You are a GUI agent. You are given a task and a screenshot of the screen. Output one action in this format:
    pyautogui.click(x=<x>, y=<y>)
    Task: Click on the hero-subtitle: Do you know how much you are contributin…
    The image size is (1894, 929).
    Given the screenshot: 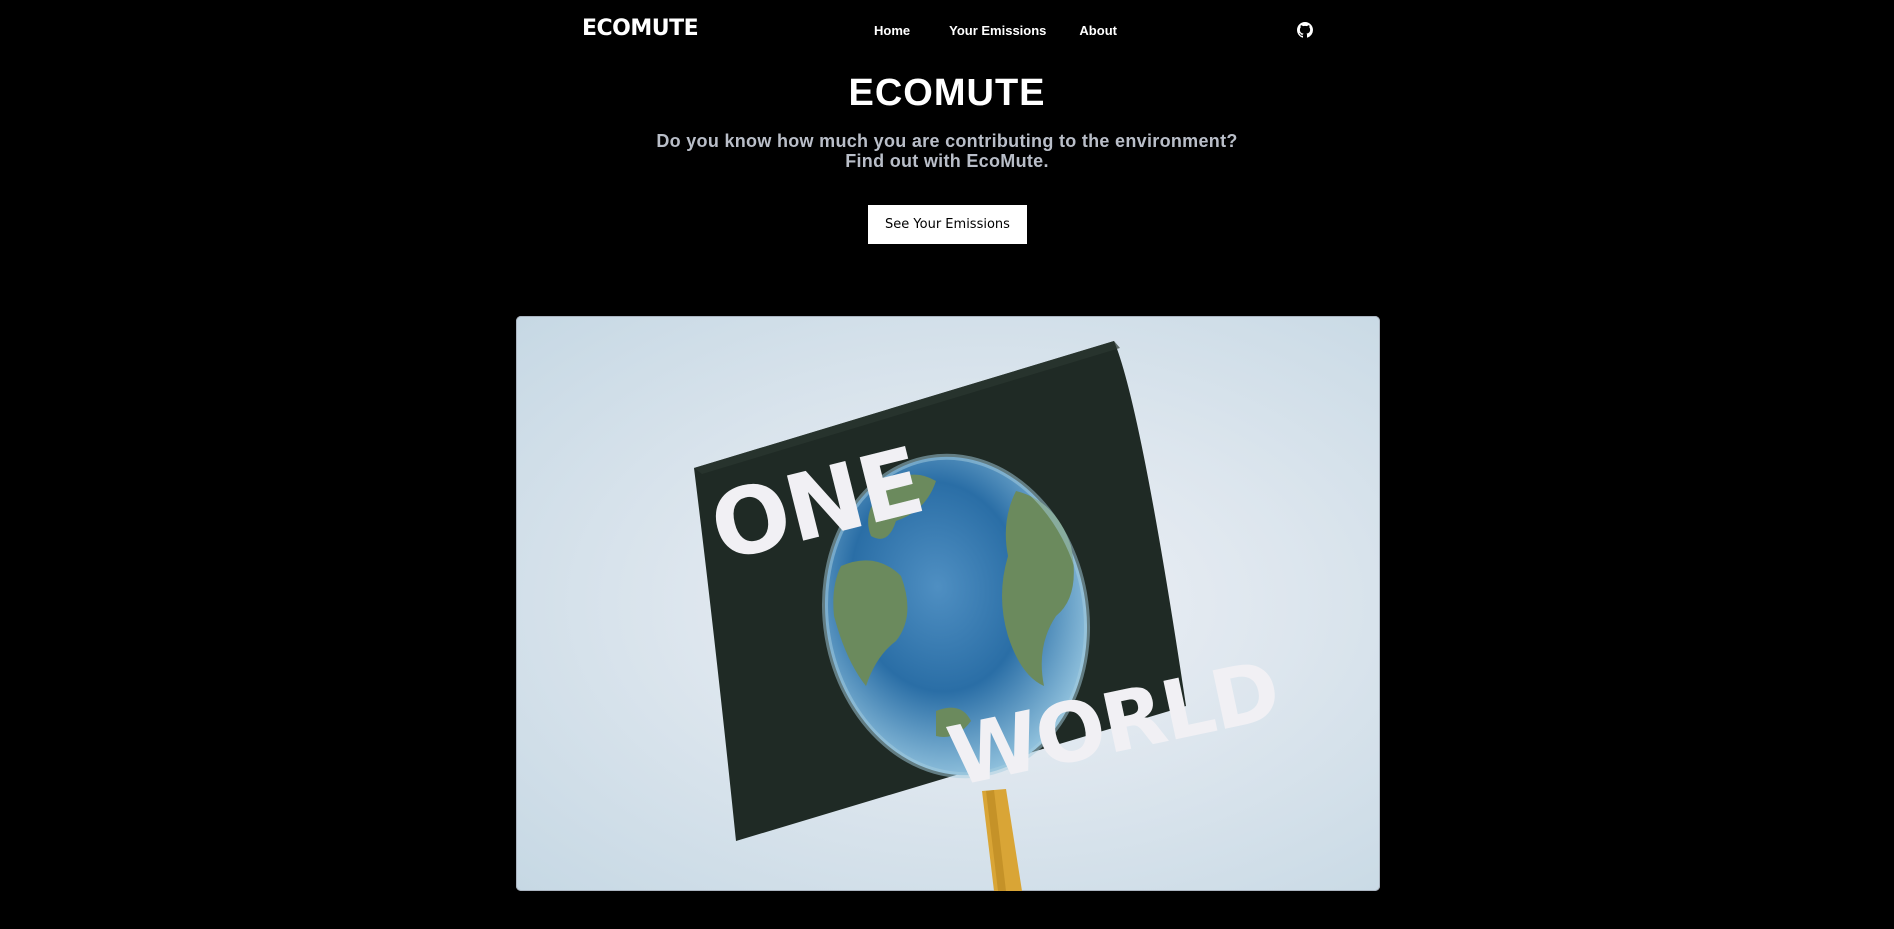 What is the action you would take?
    pyautogui.click(x=947, y=151)
    